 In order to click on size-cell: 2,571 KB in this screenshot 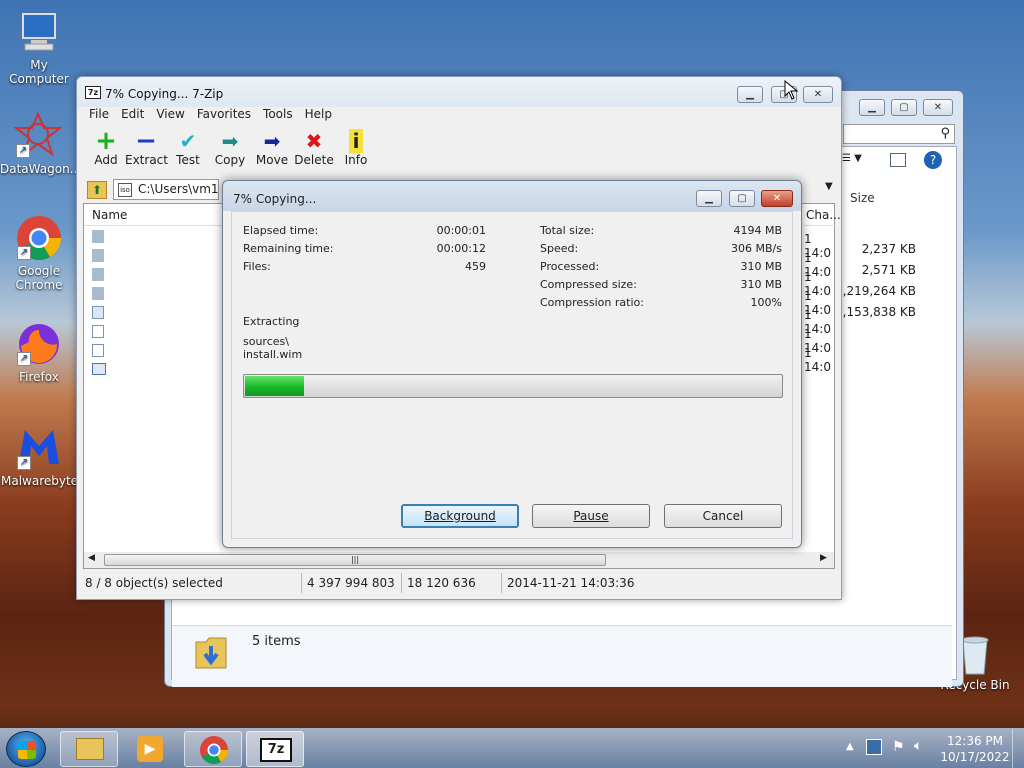, I will do `click(888, 270)`.